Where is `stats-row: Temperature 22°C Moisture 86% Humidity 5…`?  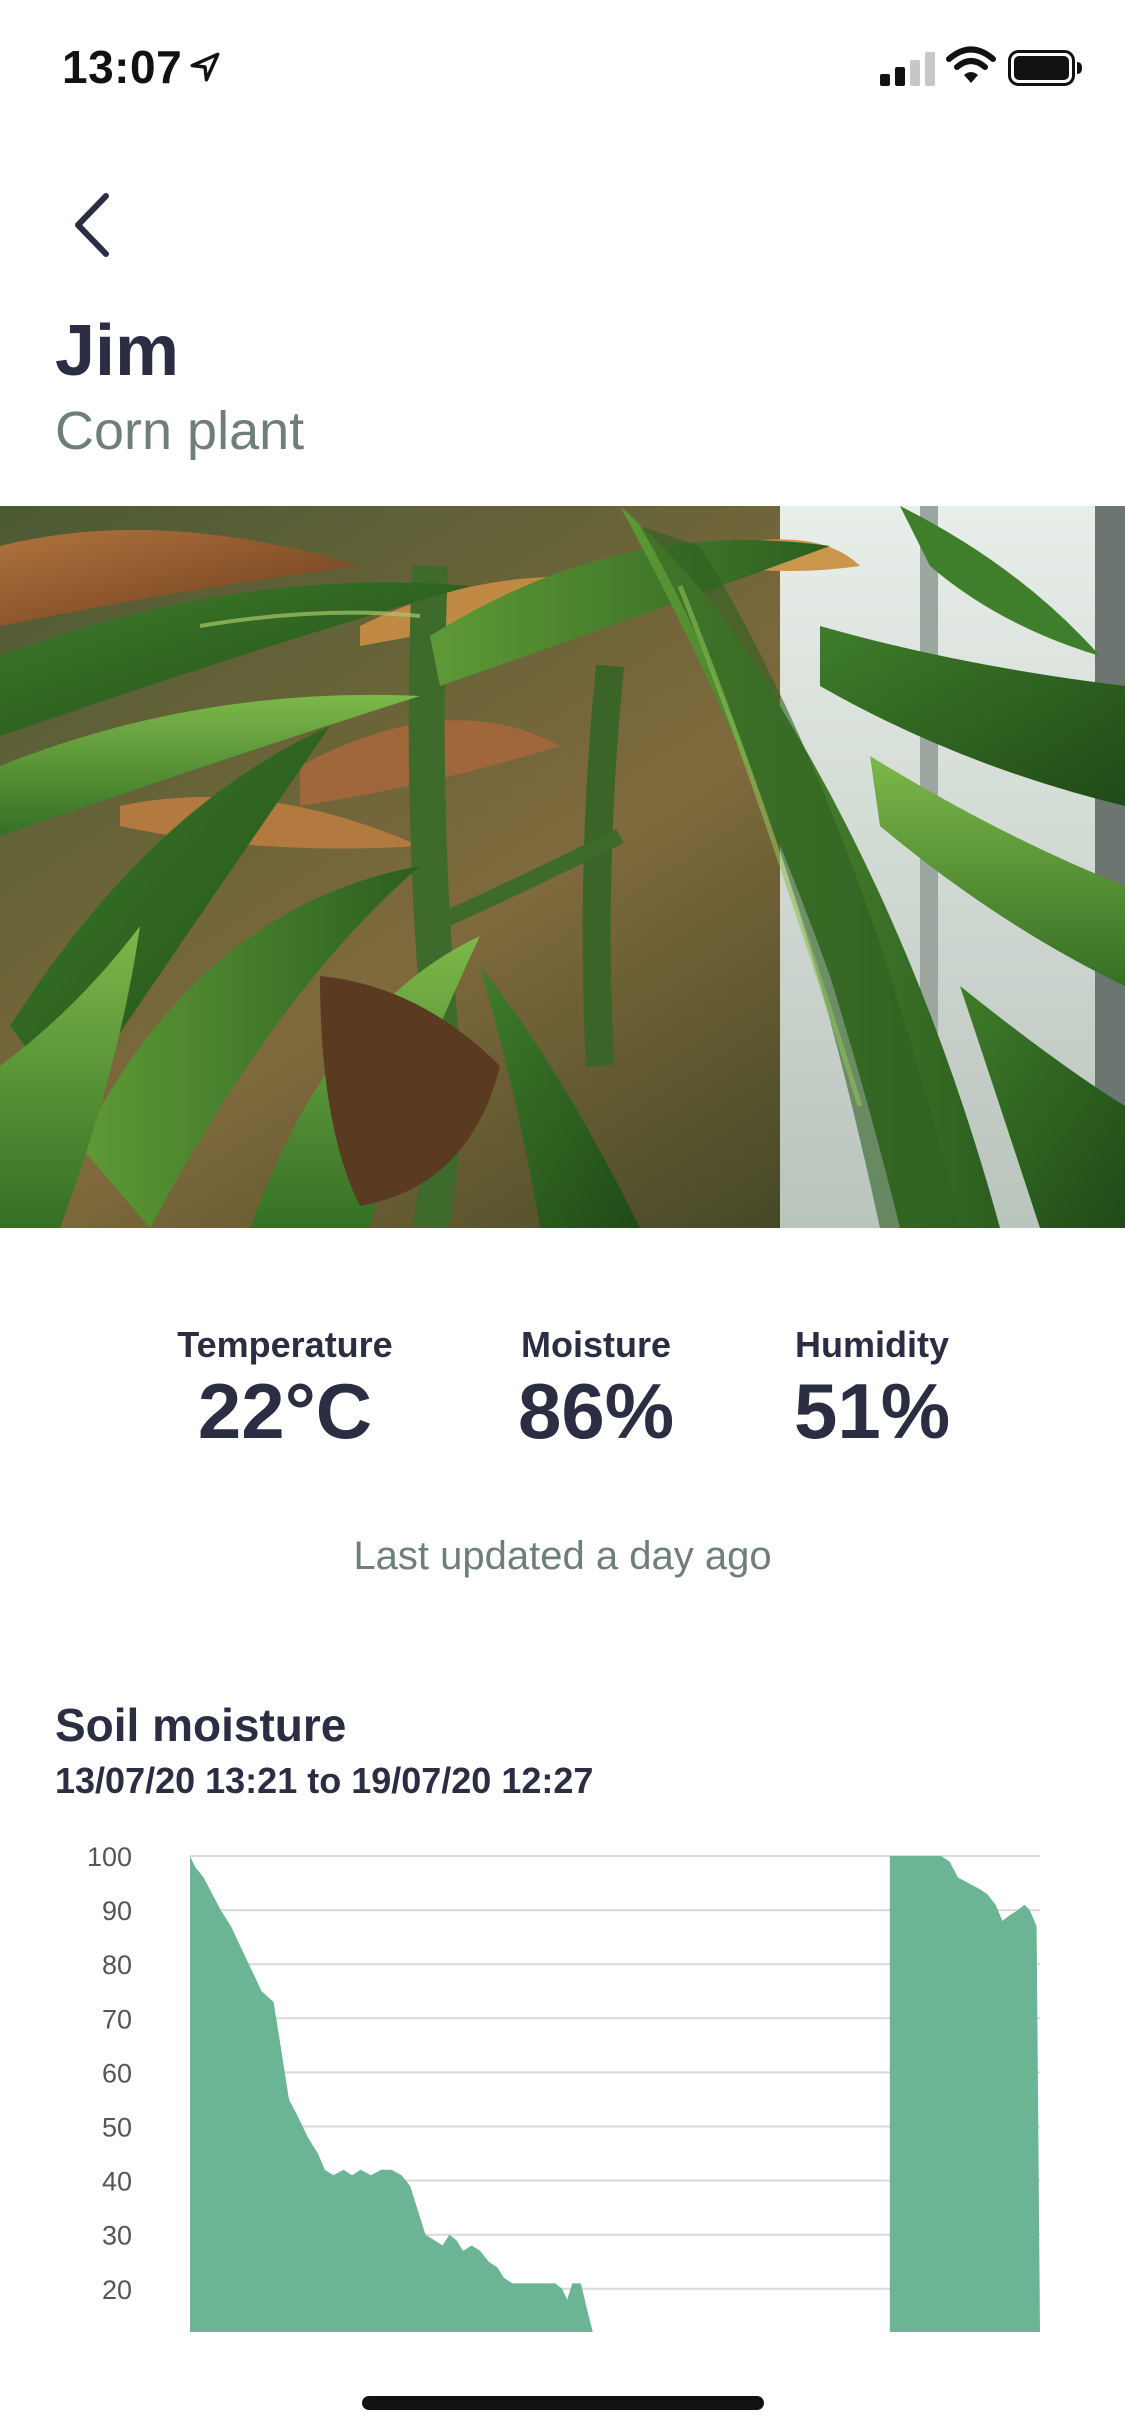 stats-row: Temperature 22°C Moisture 86% Humidity 5… is located at coordinates (562, 1394).